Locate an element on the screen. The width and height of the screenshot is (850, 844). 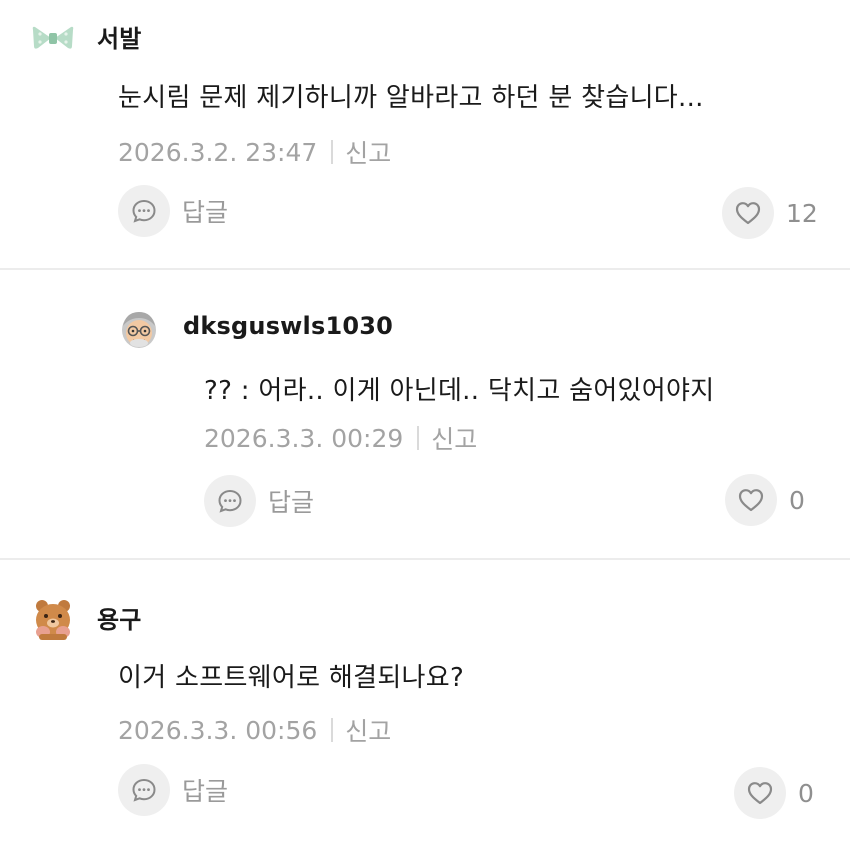
comment-nickname: 서발 is located at coordinates (119, 36).